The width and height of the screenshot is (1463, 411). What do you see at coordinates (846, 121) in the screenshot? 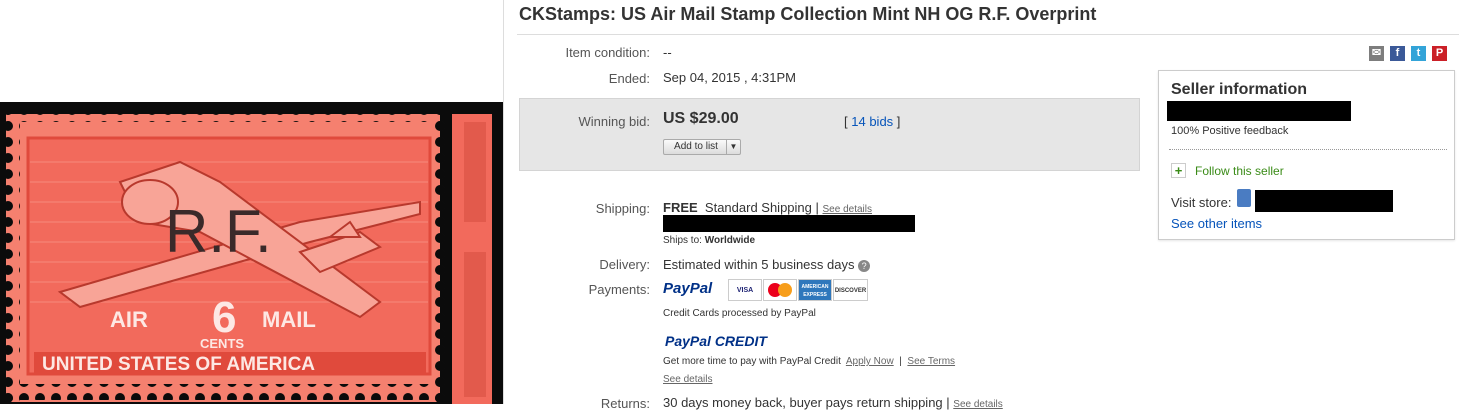
I see `bid-bracket-open: [` at bounding box center [846, 121].